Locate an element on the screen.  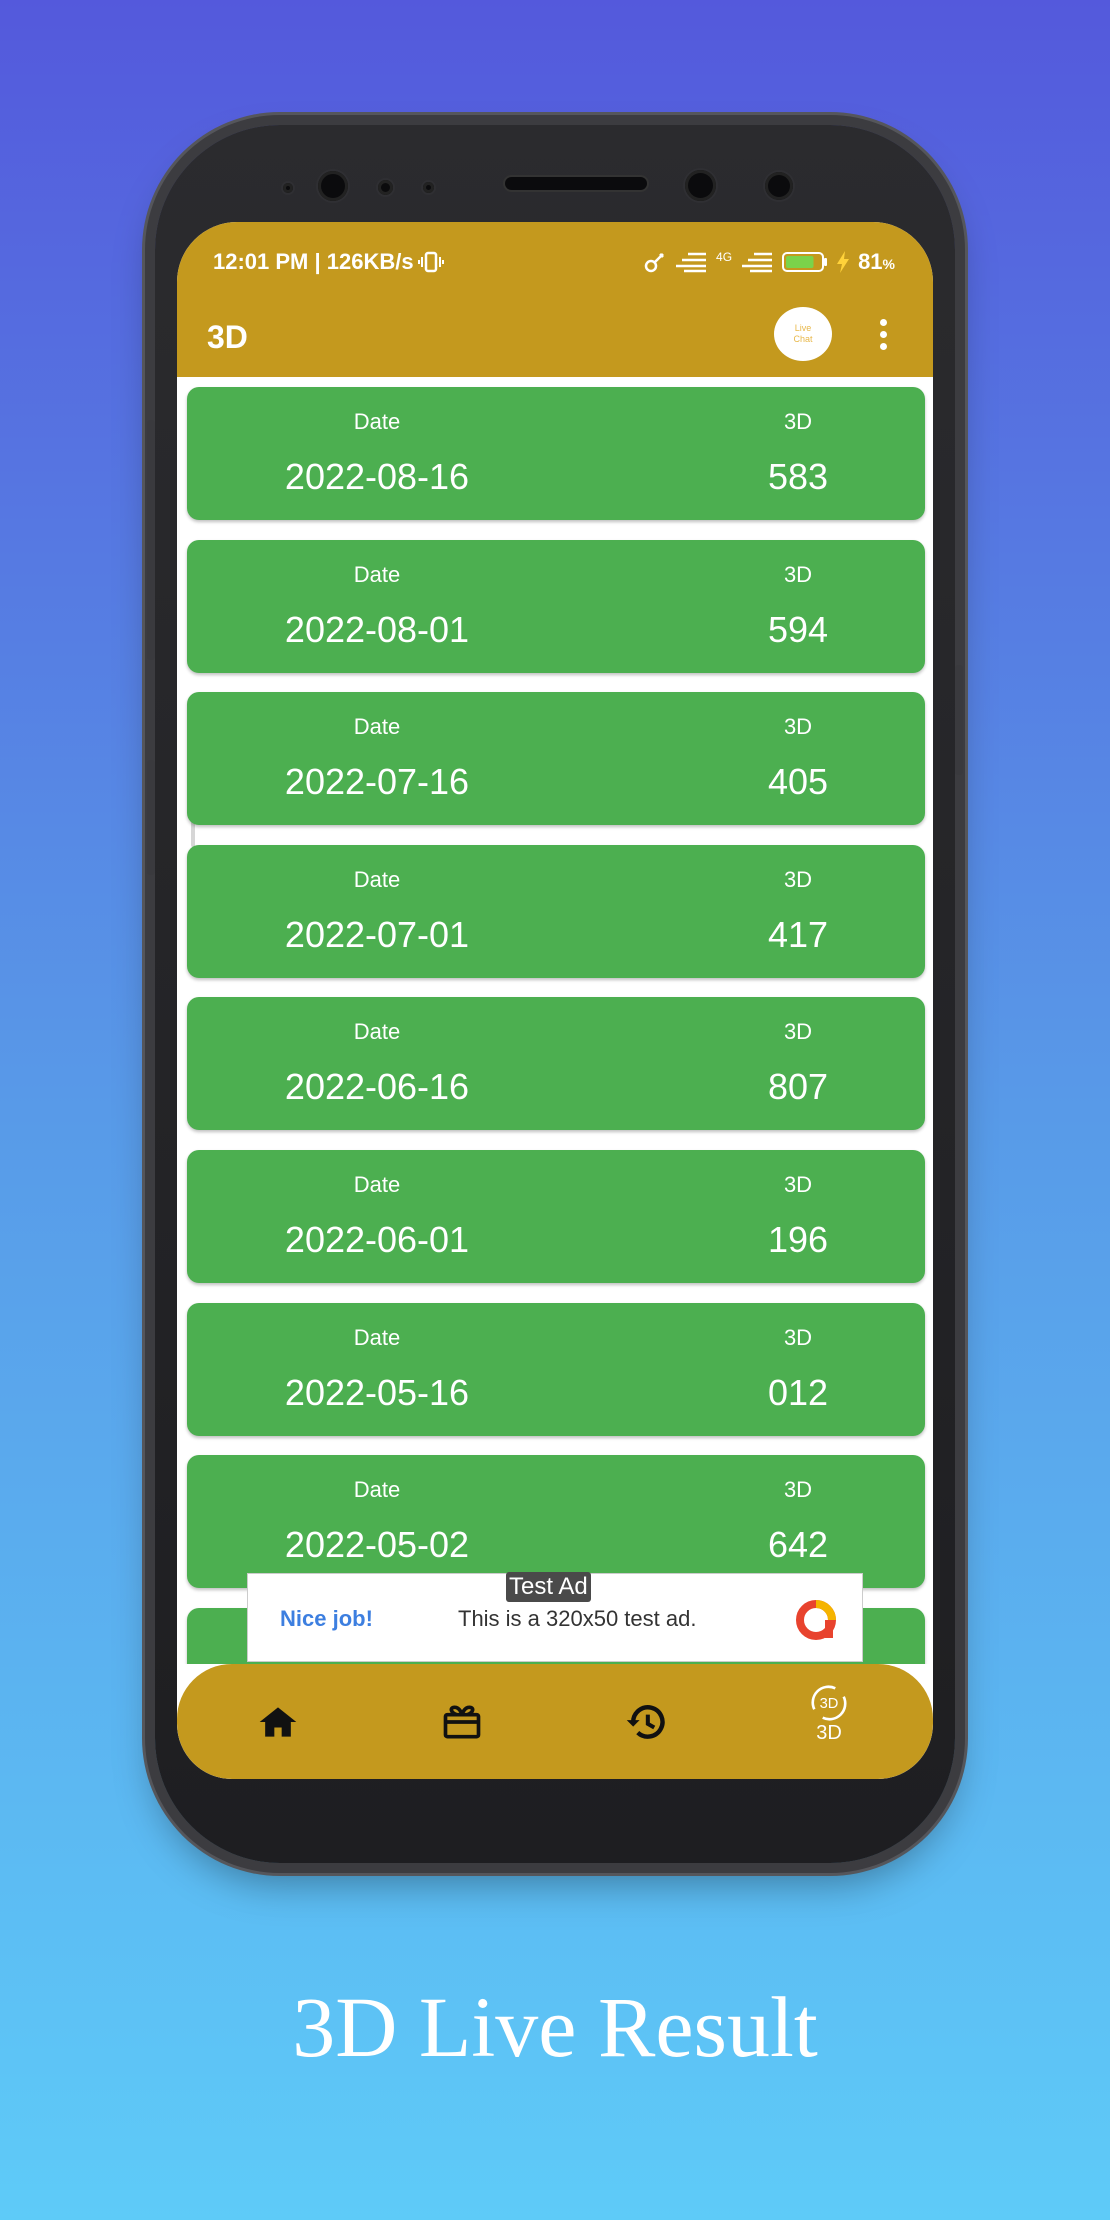
more-vert-icon is located at coordinates (883, 335).